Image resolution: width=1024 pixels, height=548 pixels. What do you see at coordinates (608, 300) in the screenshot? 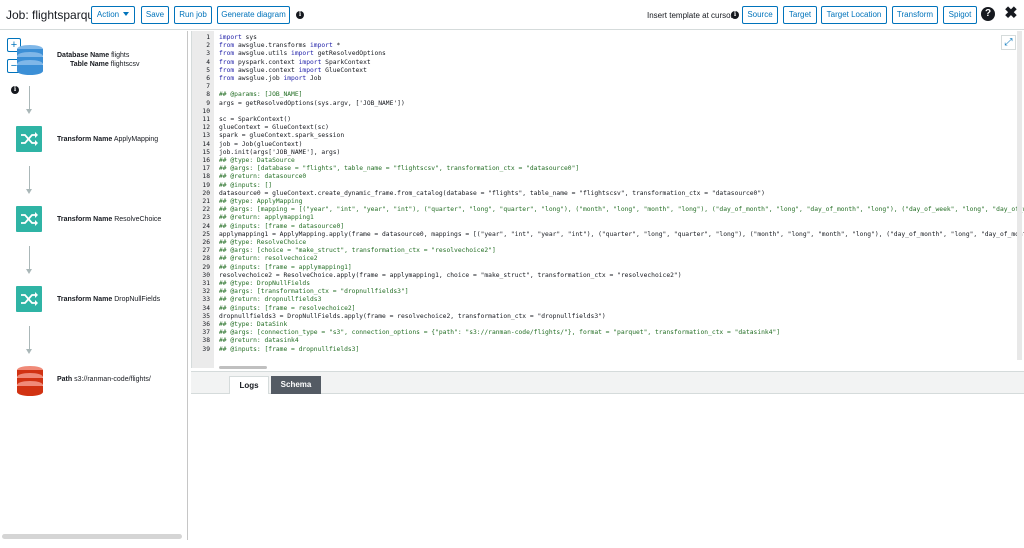
I see `code-line: 33 ## @return: dropnullfields3` at bounding box center [608, 300].